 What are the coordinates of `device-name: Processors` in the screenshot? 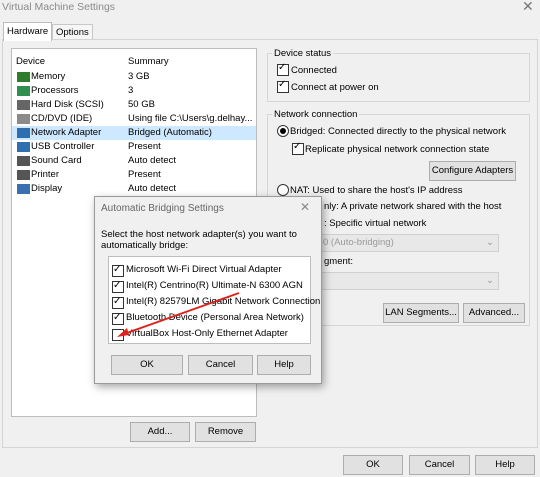 It's located at (55, 90).